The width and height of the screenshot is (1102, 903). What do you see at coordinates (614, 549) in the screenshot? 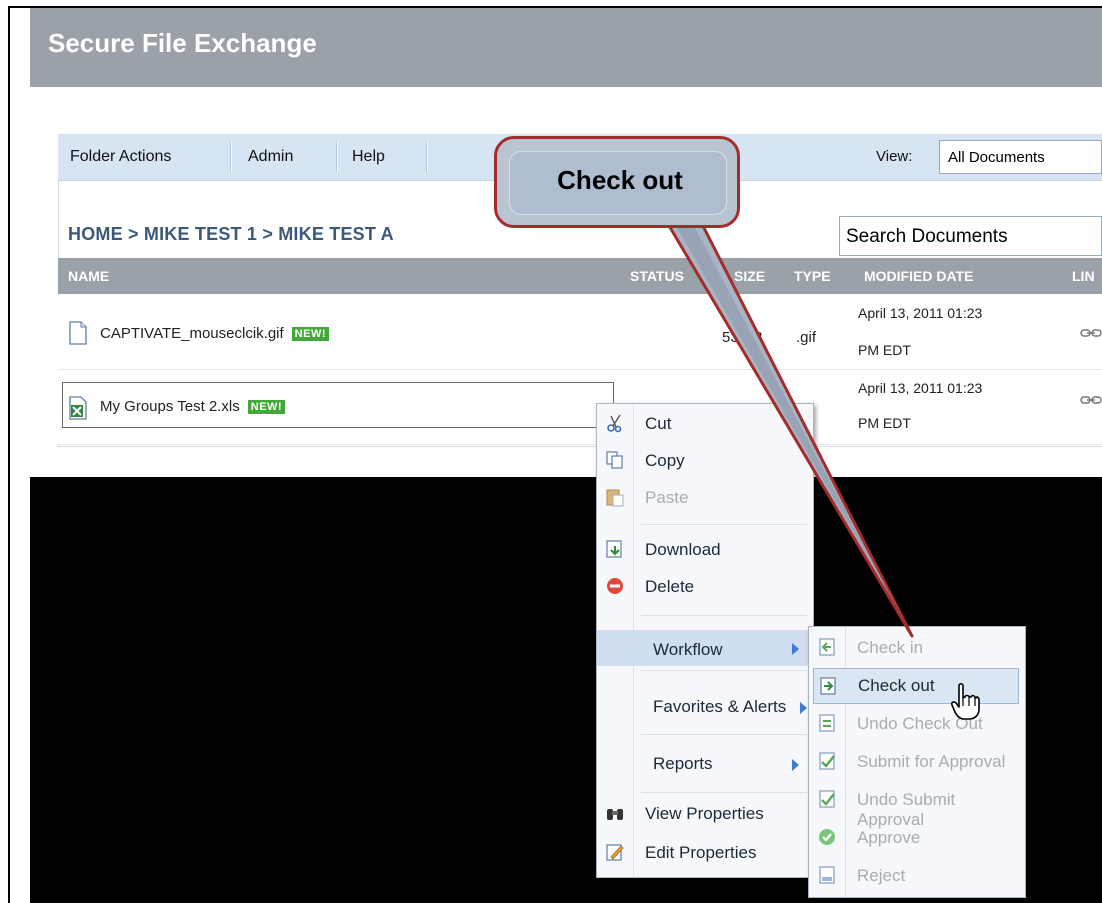
I see `download-icon` at bounding box center [614, 549].